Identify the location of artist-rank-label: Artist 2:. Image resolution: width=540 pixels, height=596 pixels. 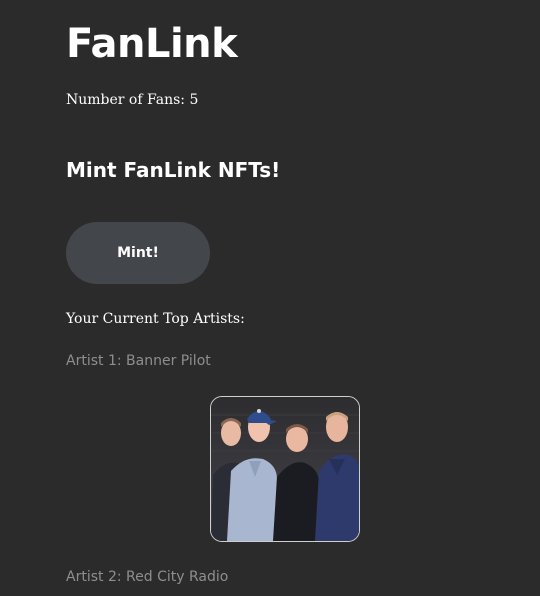
(94, 577).